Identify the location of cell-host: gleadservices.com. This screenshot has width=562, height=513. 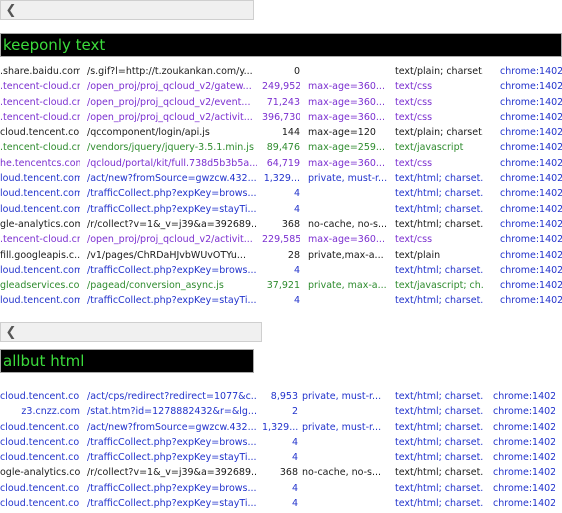
(40, 286).